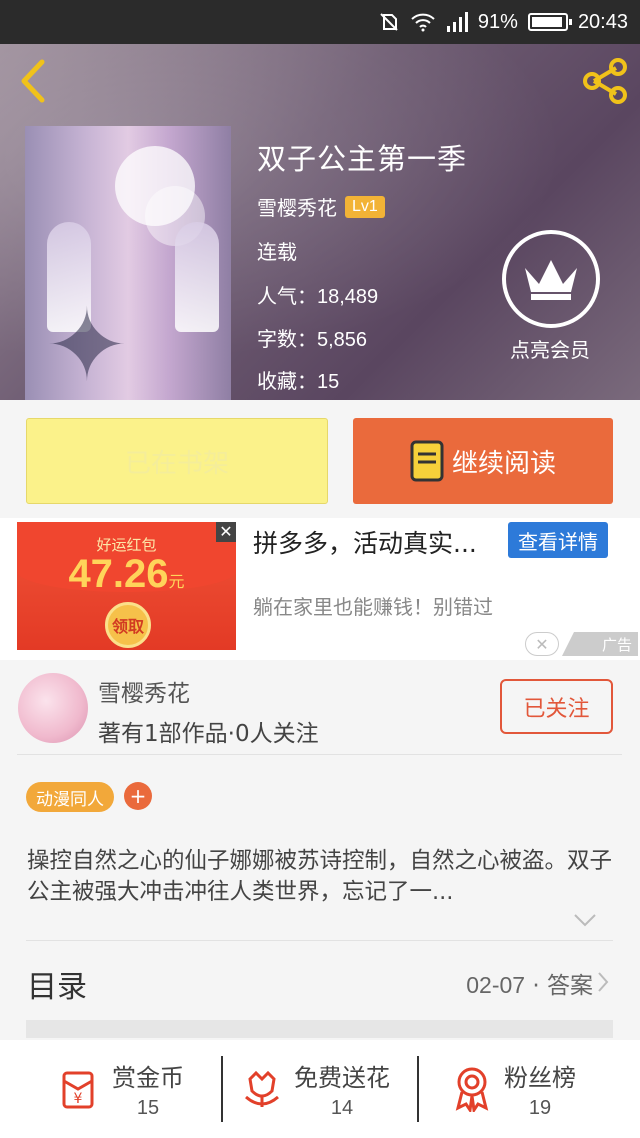  I want to click on book-icon, so click(427, 461).